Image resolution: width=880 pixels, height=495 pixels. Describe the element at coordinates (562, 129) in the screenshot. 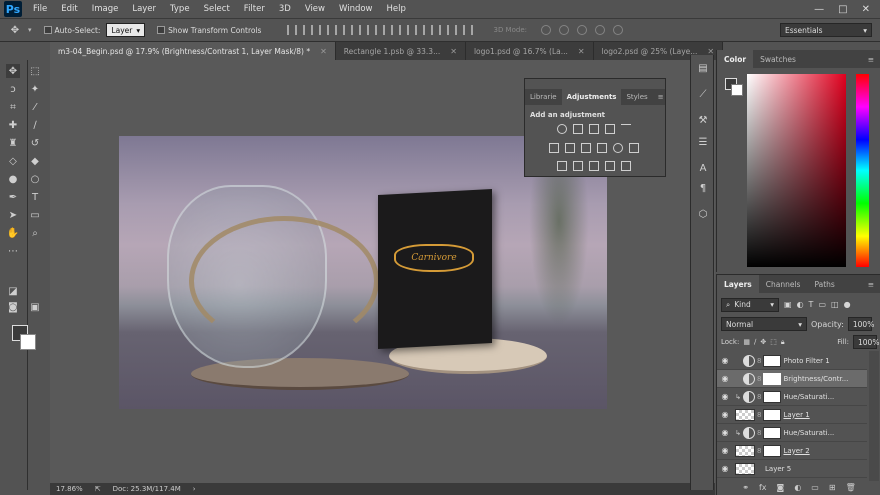

I see `brightness-contrast-icon` at that location.